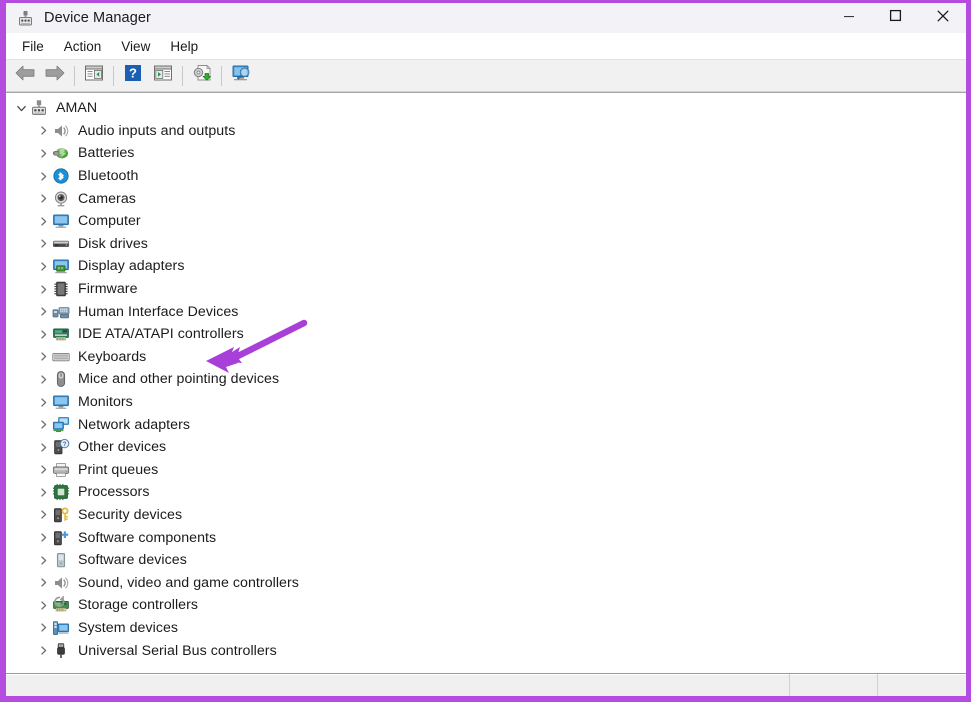  What do you see at coordinates (21, 108) in the screenshot?
I see `chevron-down-icon` at bounding box center [21, 108].